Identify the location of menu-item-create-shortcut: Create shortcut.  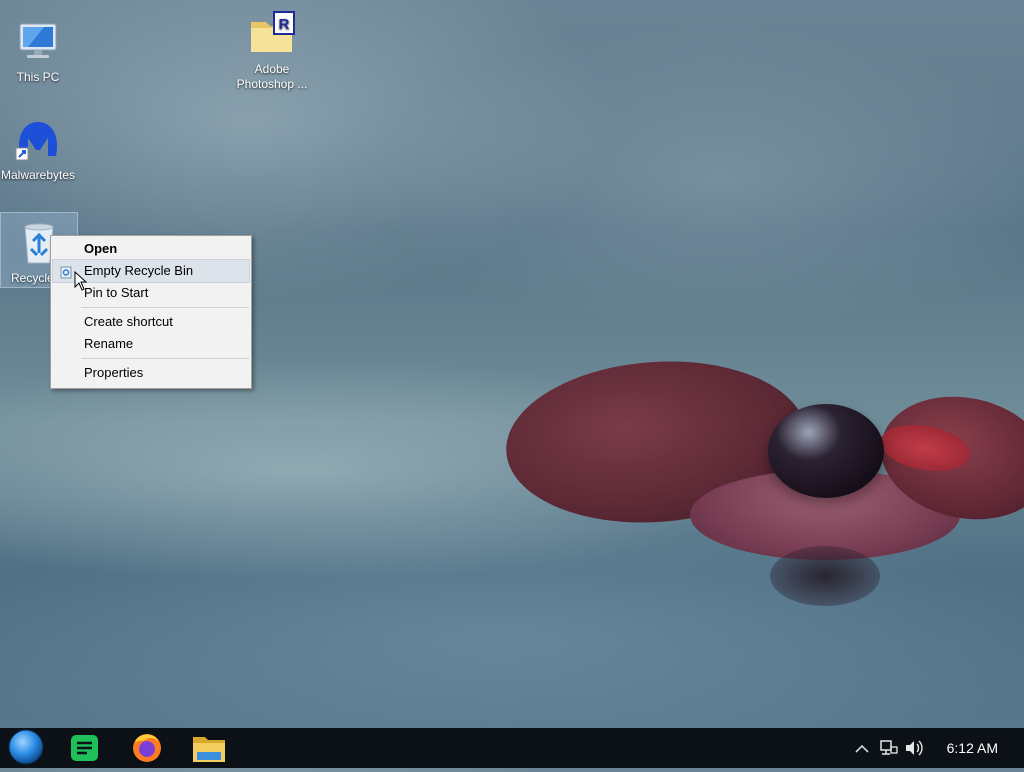
(151, 322).